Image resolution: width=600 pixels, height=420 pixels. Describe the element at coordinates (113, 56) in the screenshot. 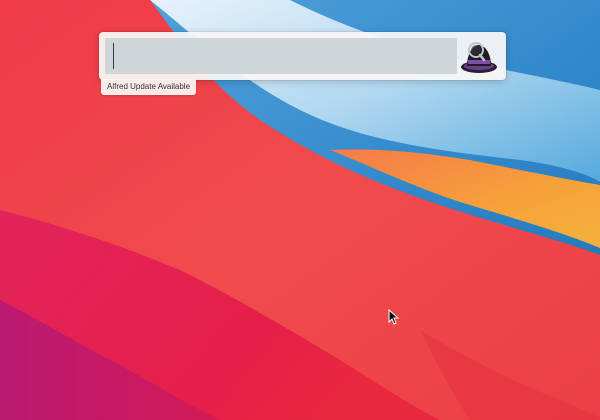

I see `text-caret` at that location.